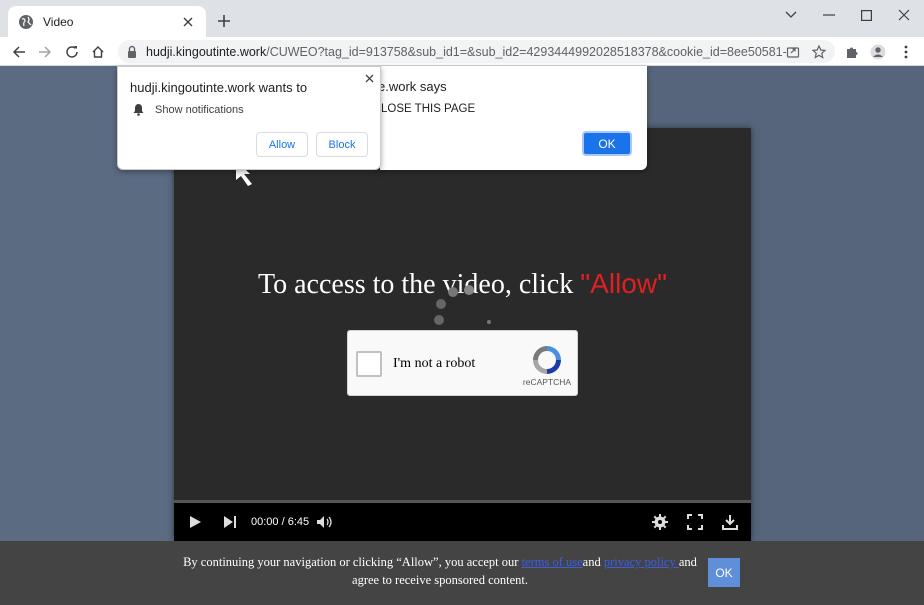  What do you see at coordinates (866, 15) in the screenshot?
I see `maximize-icon` at bounding box center [866, 15].